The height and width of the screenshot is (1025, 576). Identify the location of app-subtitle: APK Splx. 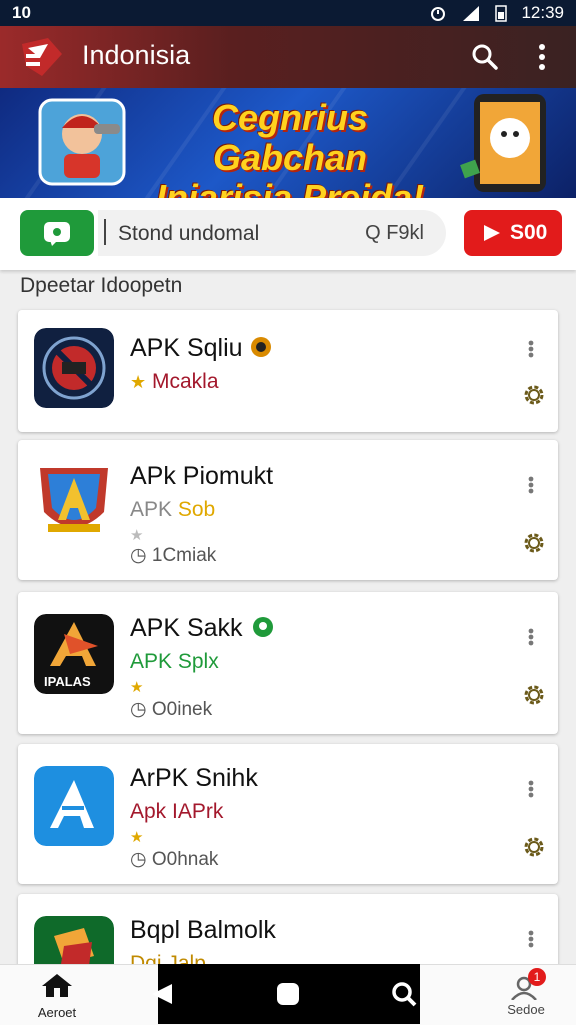
(174, 662).